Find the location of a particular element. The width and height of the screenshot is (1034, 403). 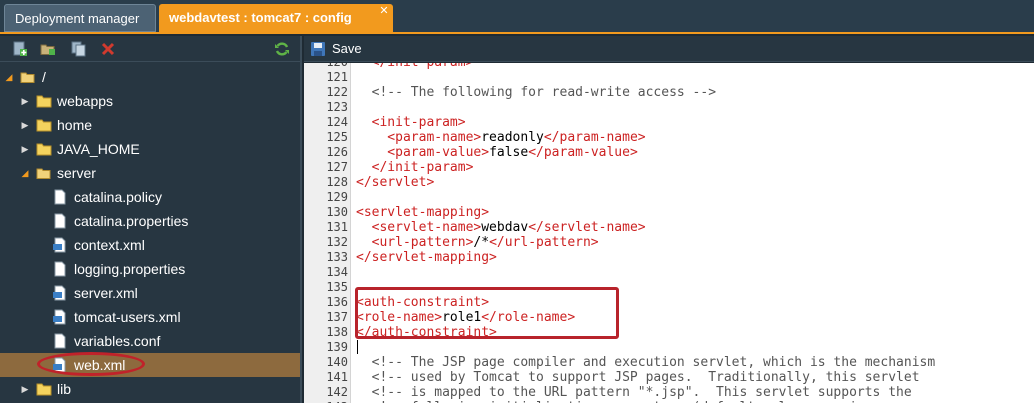

tree-item-context-xml: context.xml is located at coordinates (150, 245).